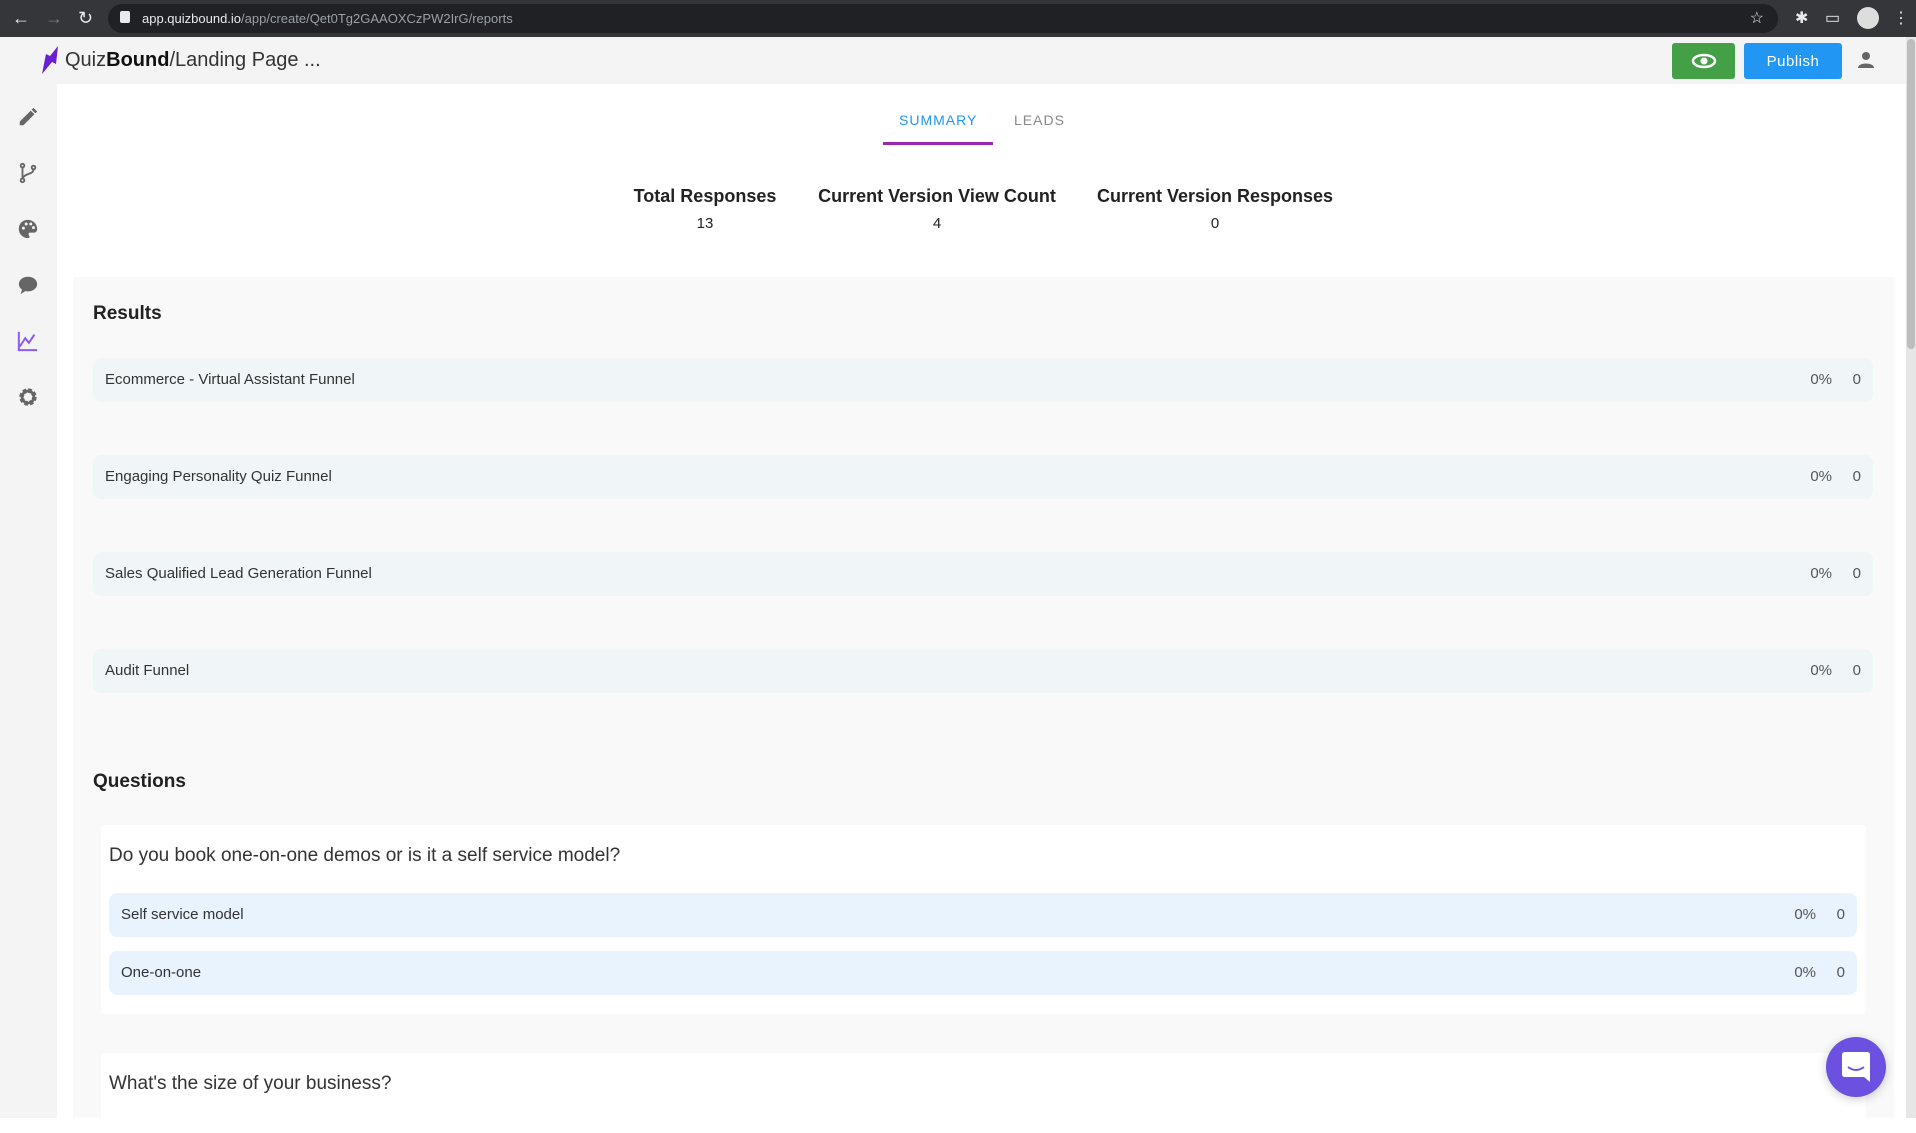 This screenshot has width=1916, height=1133. Describe the element at coordinates (1866, 60) in the screenshot. I see `account-icon` at that location.